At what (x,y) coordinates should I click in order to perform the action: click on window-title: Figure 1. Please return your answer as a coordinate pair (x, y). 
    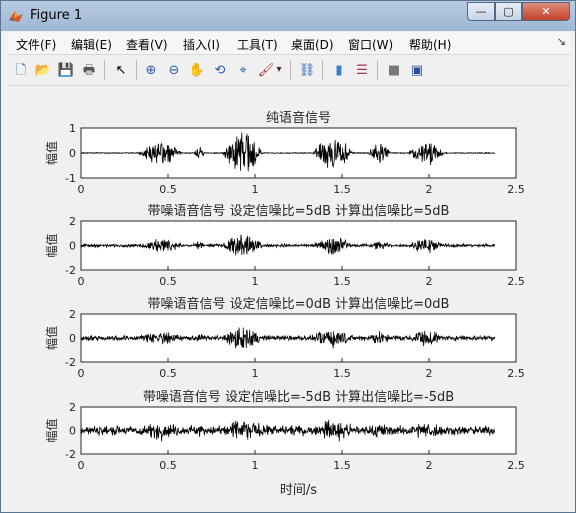
    Looking at the image, I should click on (56, 15).